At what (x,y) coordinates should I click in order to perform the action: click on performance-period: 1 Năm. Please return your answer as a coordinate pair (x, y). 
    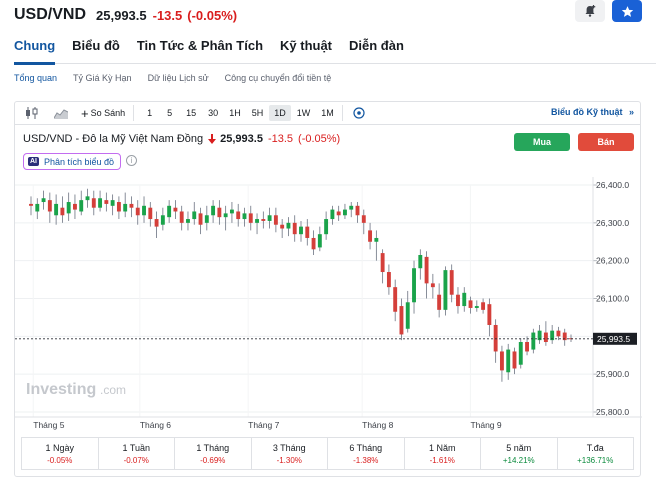
    Looking at the image, I should click on (442, 447).